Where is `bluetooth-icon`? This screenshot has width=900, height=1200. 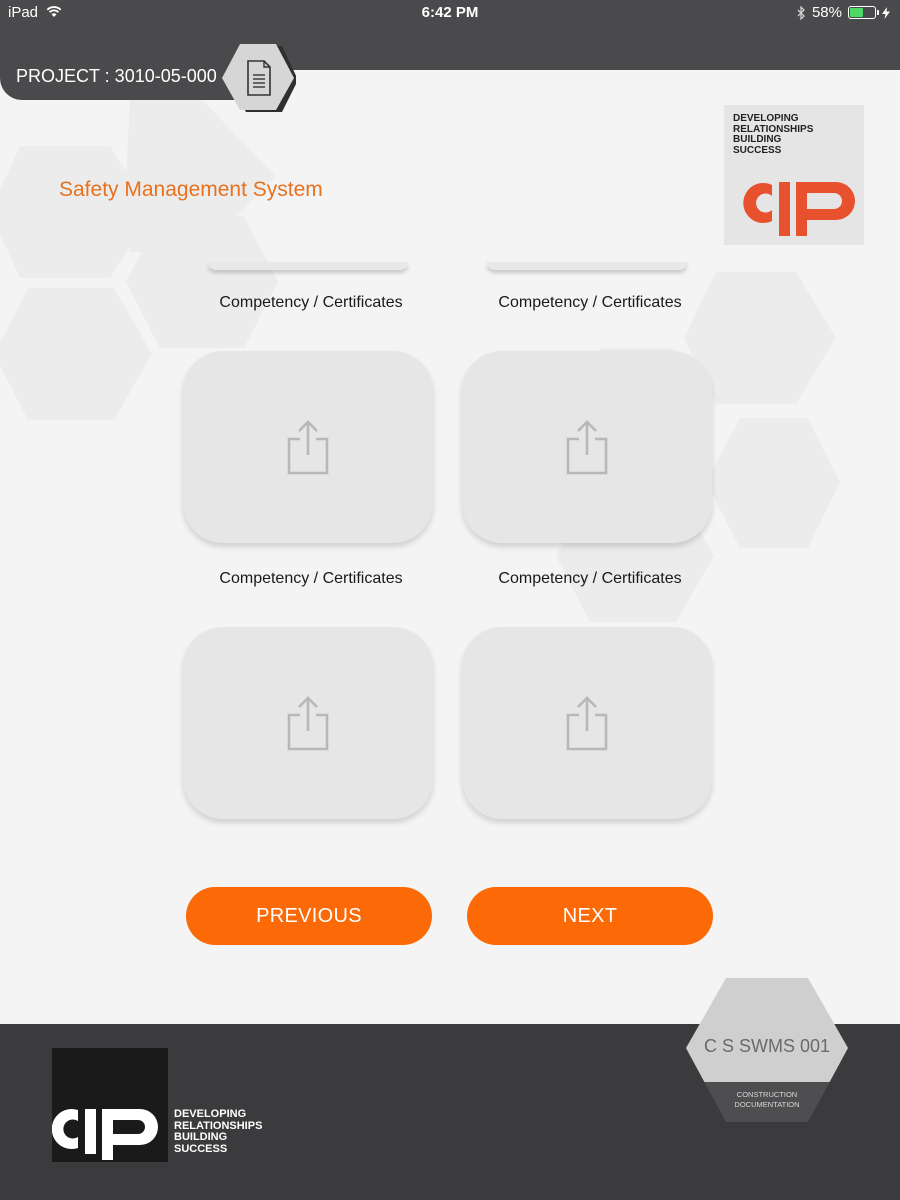 bluetooth-icon is located at coordinates (801, 12).